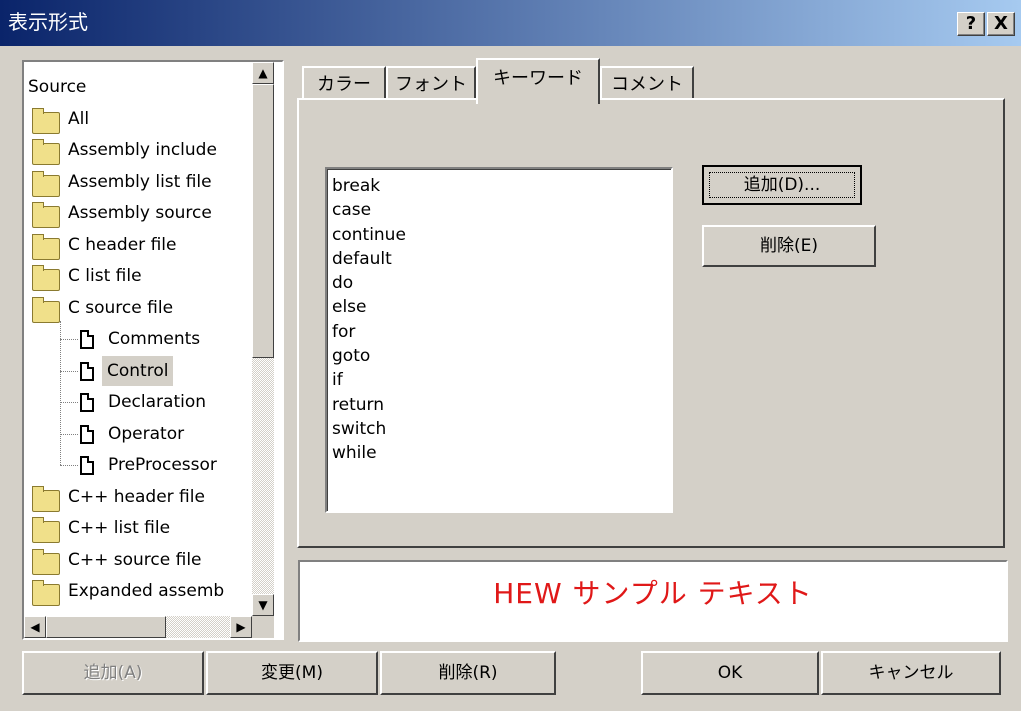 Image resolution: width=1021 pixels, height=711 pixels. Describe the element at coordinates (105, 276) in the screenshot. I see `tree-item-label: C list file` at that location.